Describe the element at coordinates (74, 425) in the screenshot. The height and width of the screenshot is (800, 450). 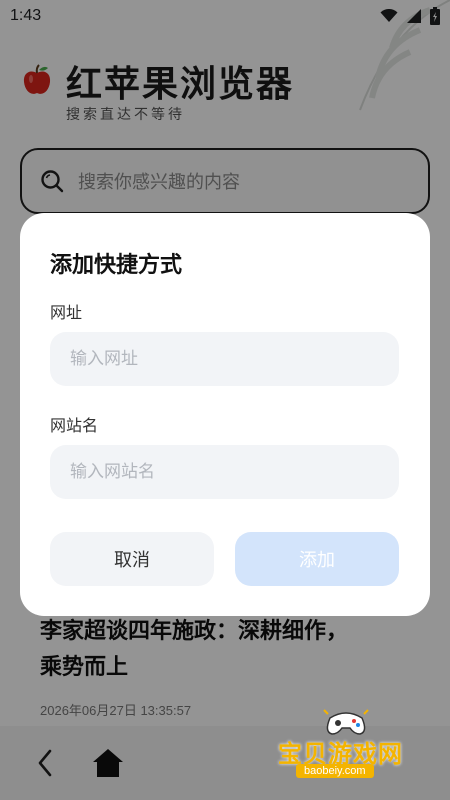
I see `site-name-label: 网站名` at that location.